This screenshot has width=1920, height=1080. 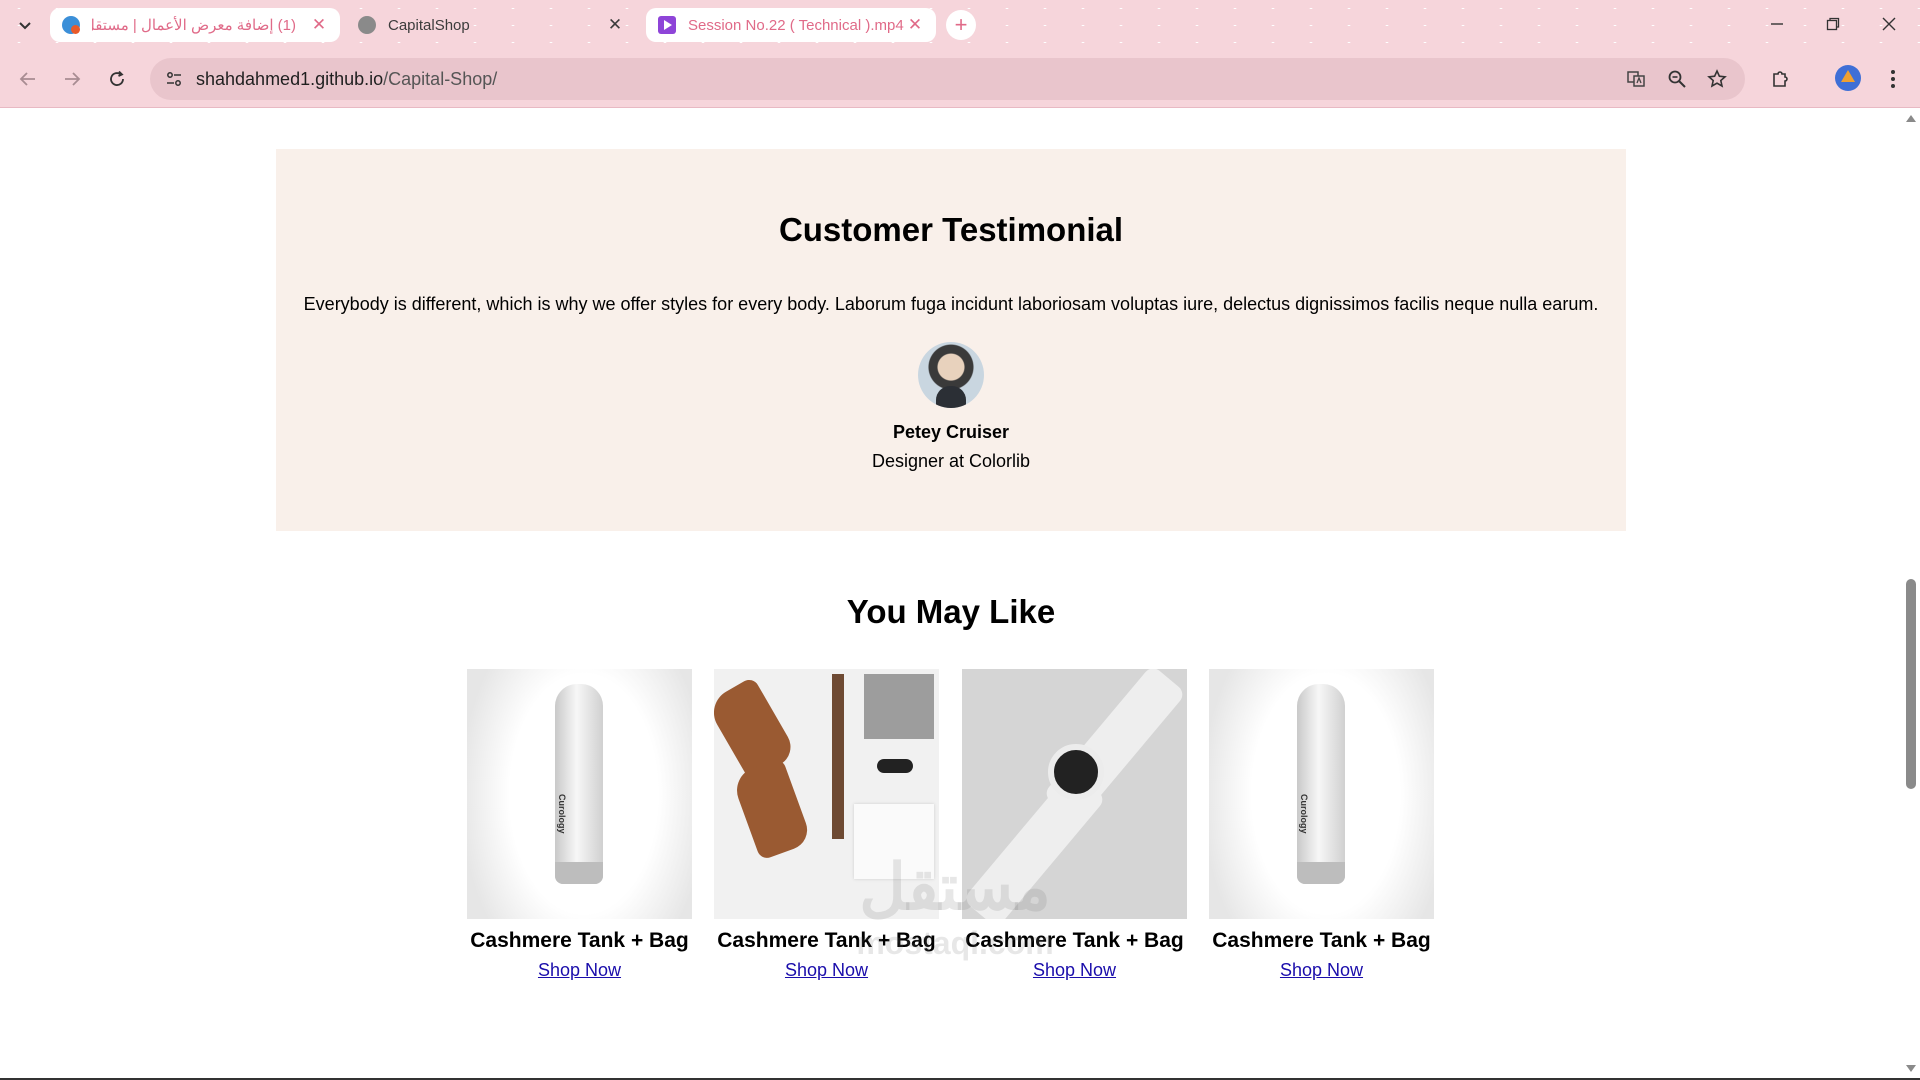 I want to click on tab-search-button, so click(x=25, y=25).